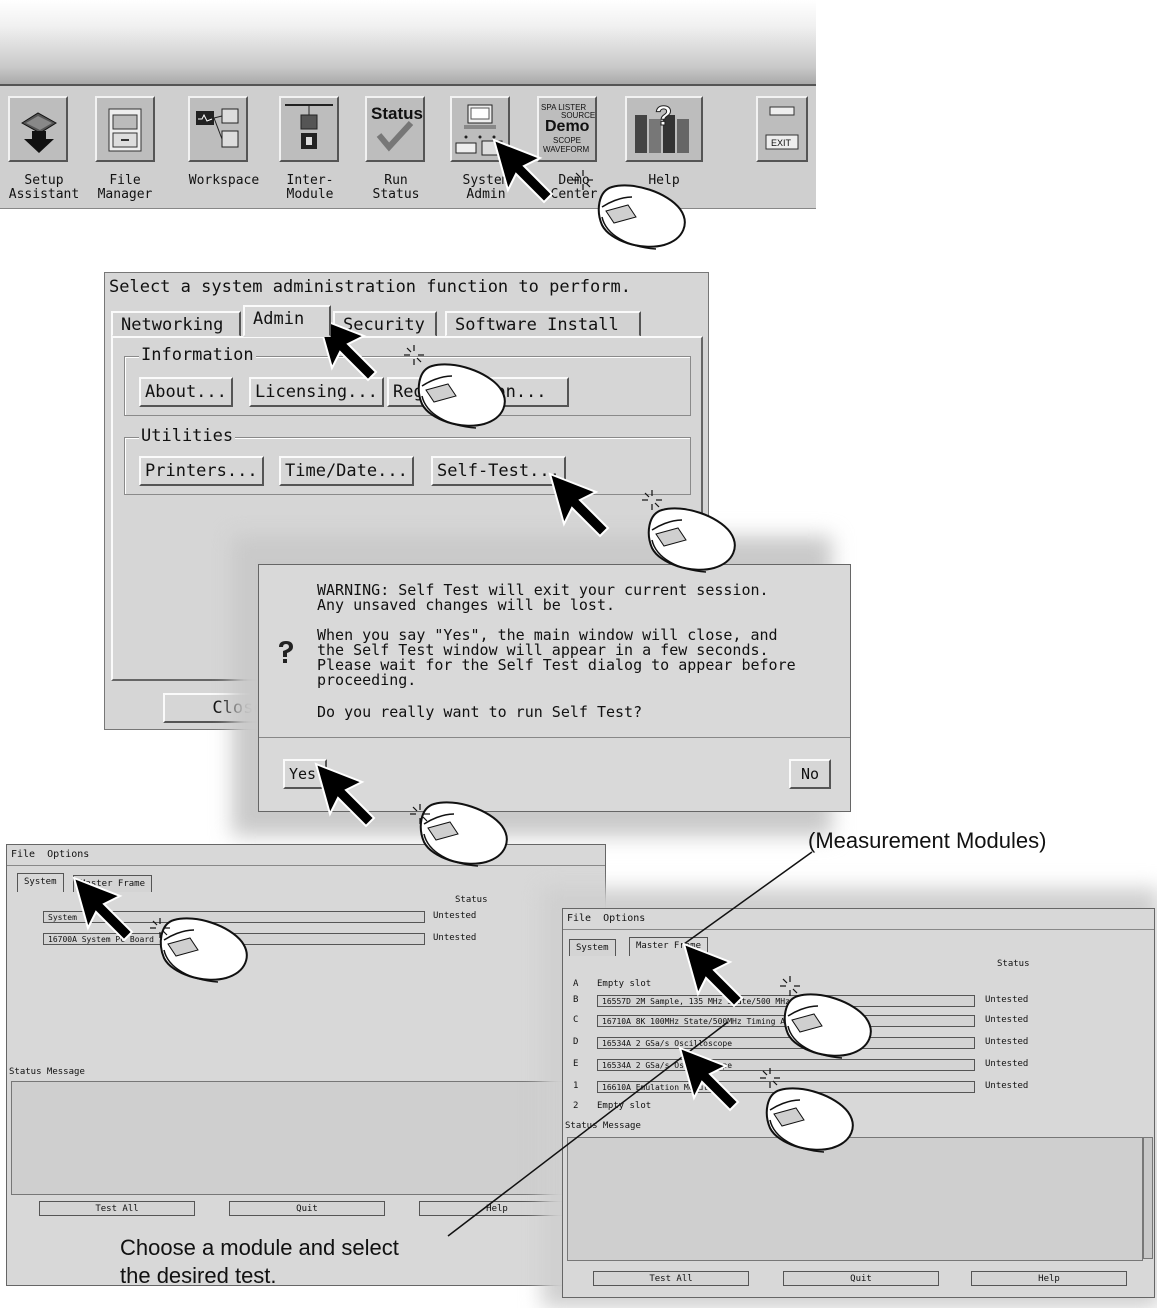 This screenshot has width=1157, height=1308. Describe the element at coordinates (287, 321) in the screenshot. I see `tab-admin: Admin` at that location.